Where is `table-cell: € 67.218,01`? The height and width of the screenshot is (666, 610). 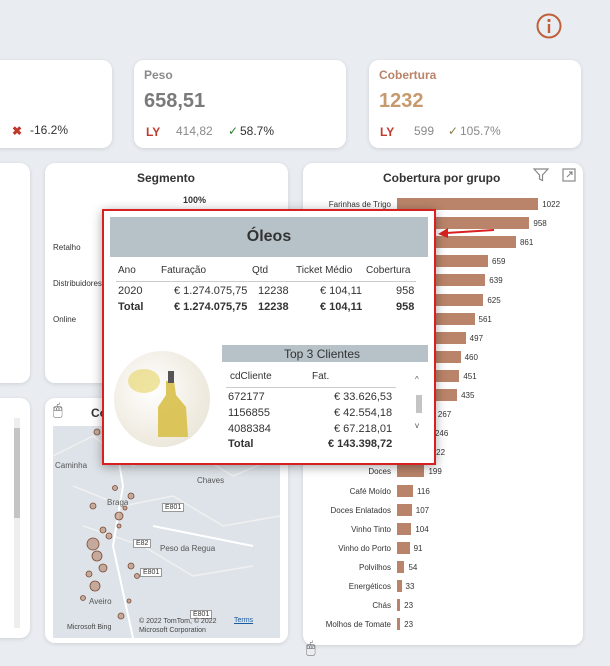 table-cell: € 67.218,01 is located at coordinates (363, 429).